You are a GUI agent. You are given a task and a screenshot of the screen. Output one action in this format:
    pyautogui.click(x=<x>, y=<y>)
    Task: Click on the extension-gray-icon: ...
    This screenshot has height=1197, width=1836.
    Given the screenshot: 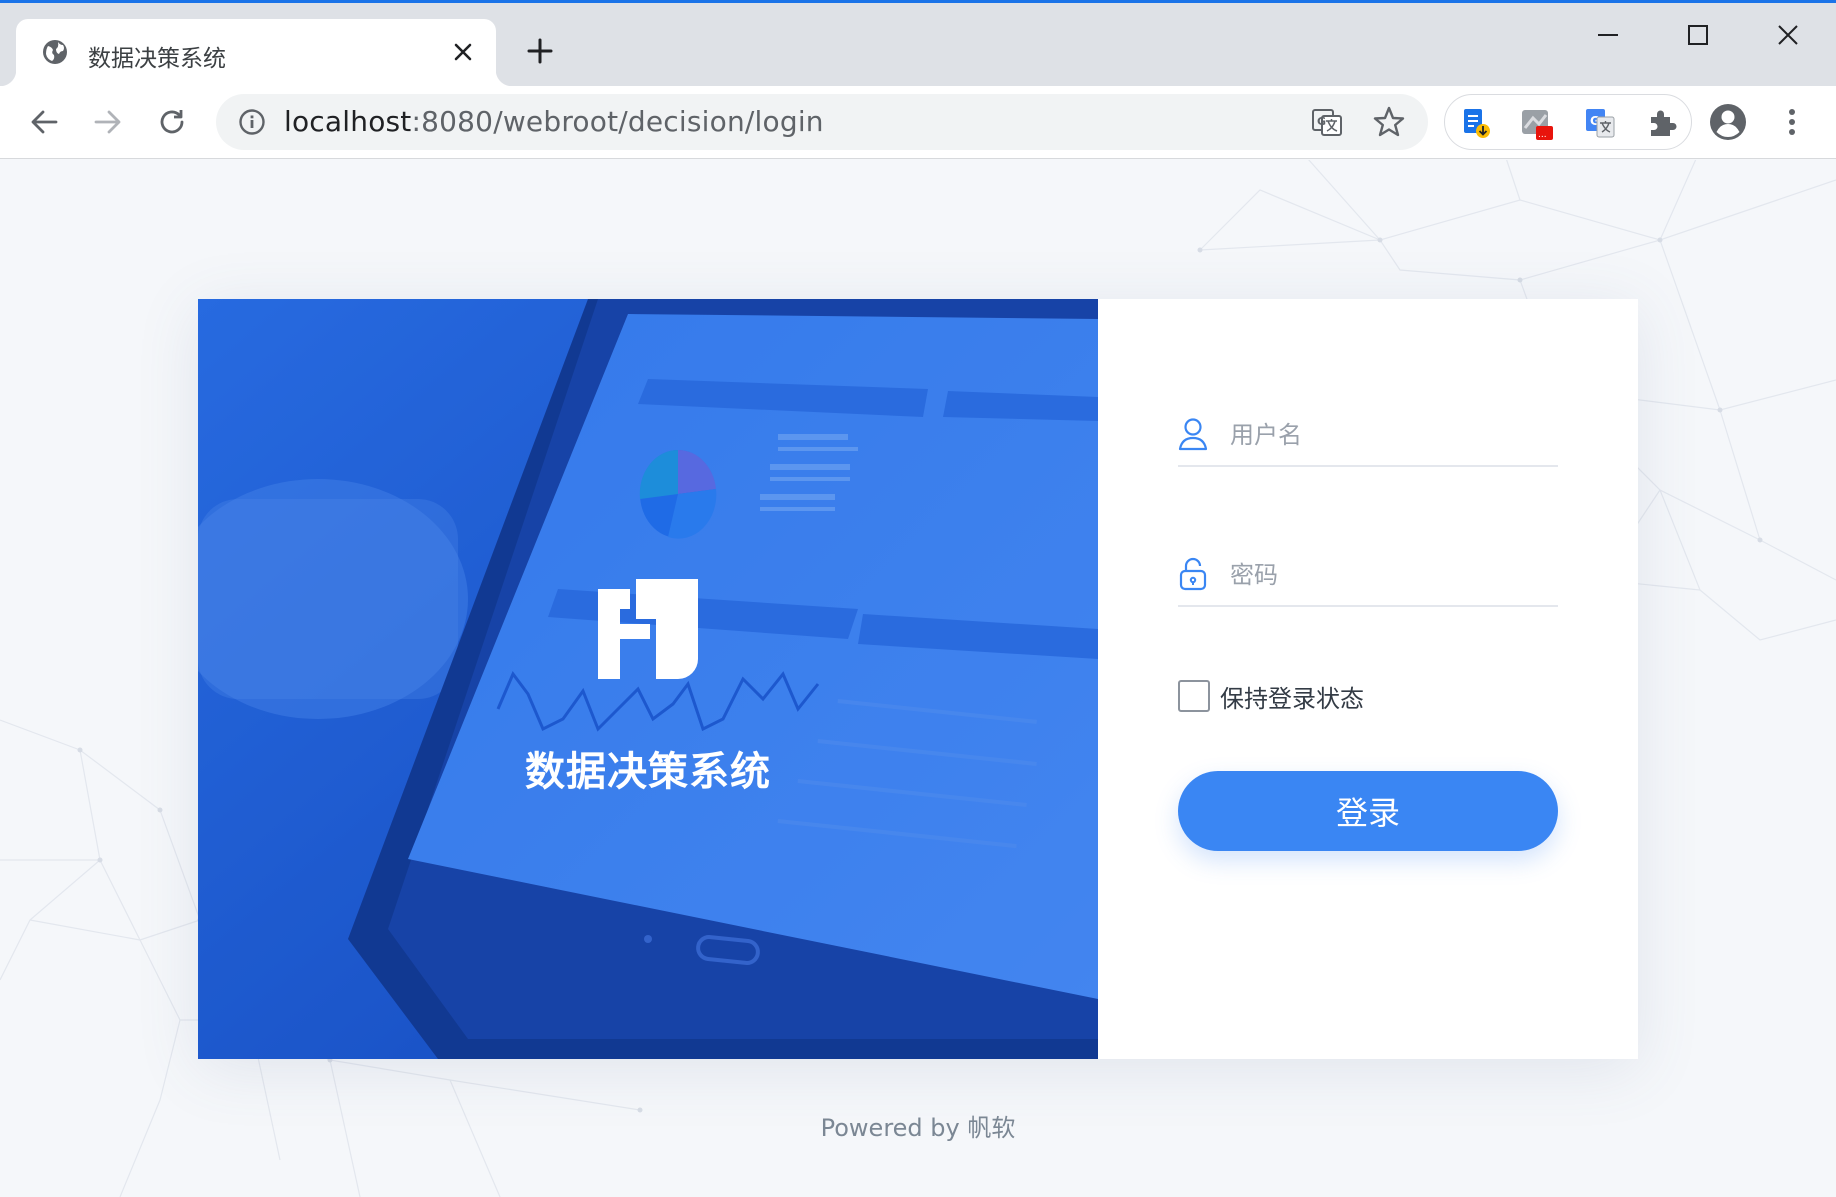 What is the action you would take?
    pyautogui.click(x=1536, y=123)
    